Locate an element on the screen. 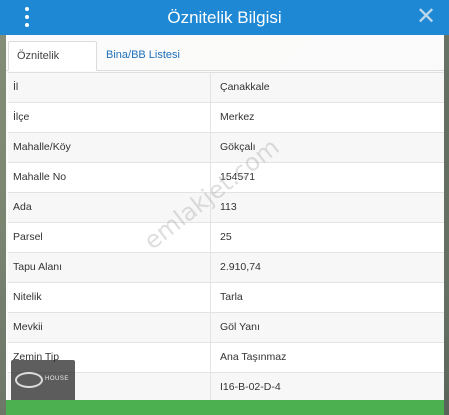  table-row: Ada 113 is located at coordinates (226, 208).